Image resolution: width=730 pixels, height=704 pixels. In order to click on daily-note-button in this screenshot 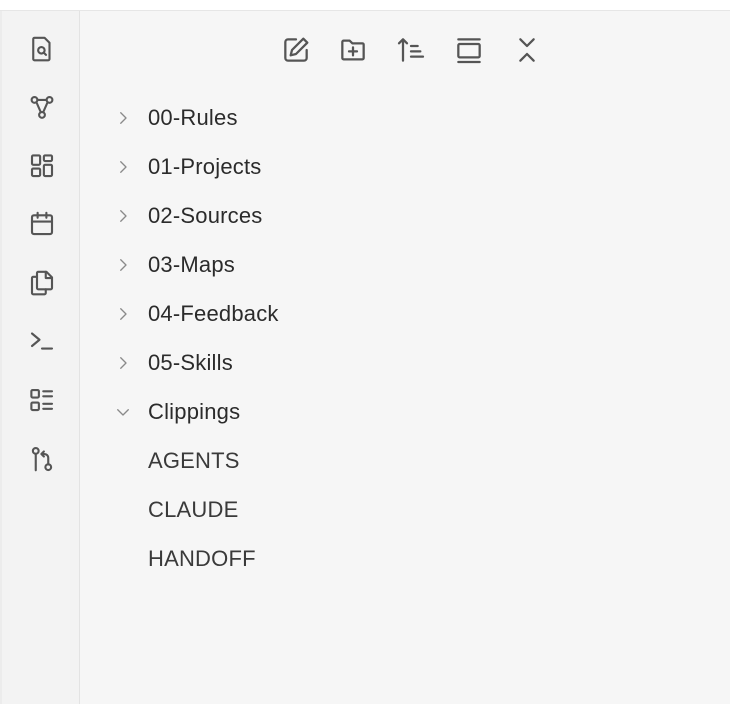, I will do `click(42, 224)`.